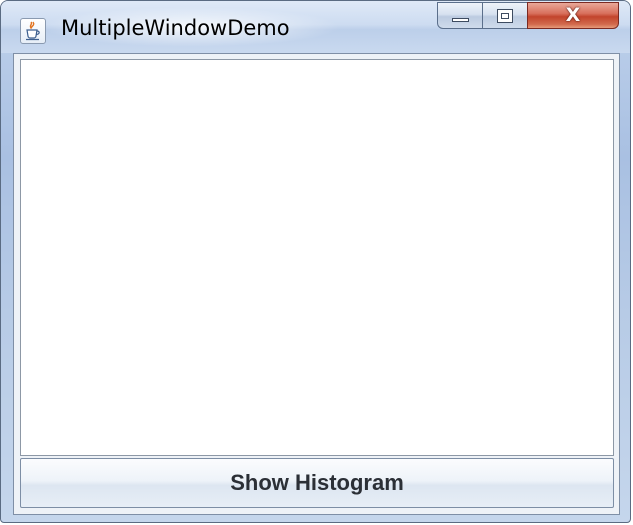 Image resolution: width=633 pixels, height=525 pixels. I want to click on minimize-icon, so click(460, 20).